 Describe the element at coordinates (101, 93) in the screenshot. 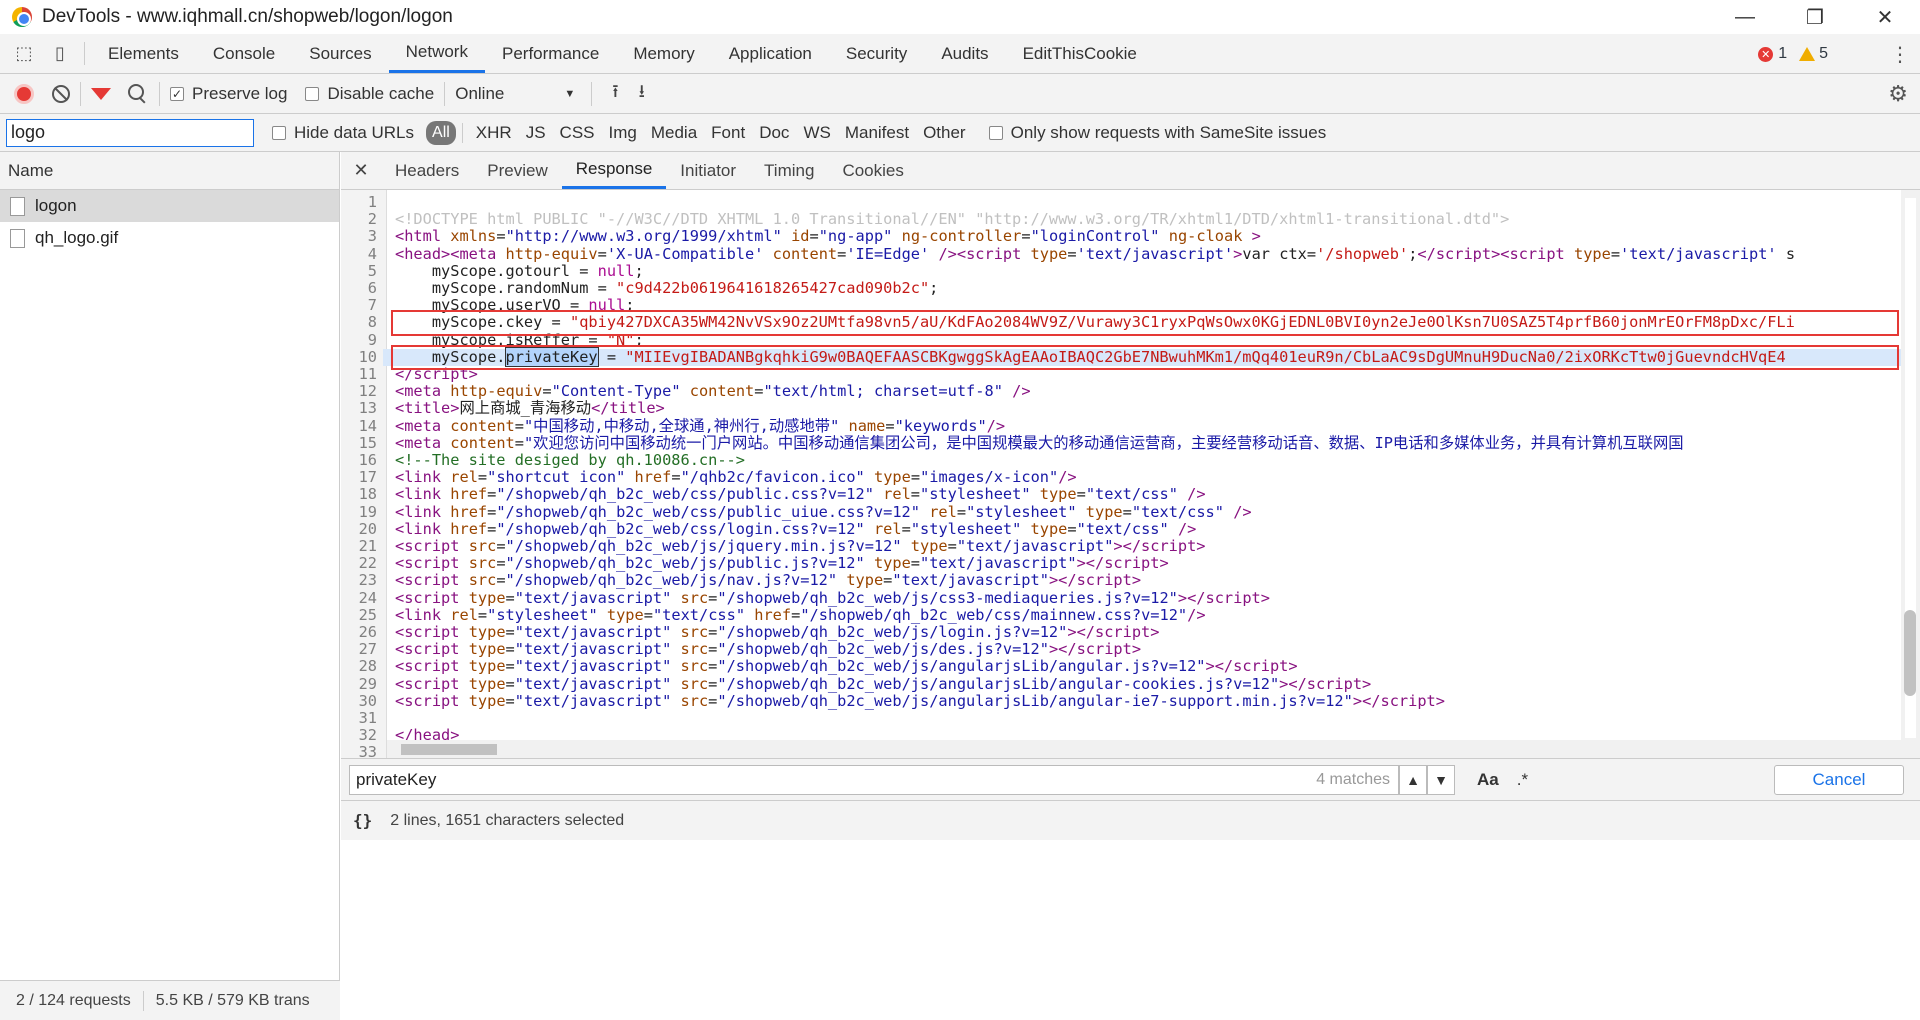

I see `filter-icon` at that location.